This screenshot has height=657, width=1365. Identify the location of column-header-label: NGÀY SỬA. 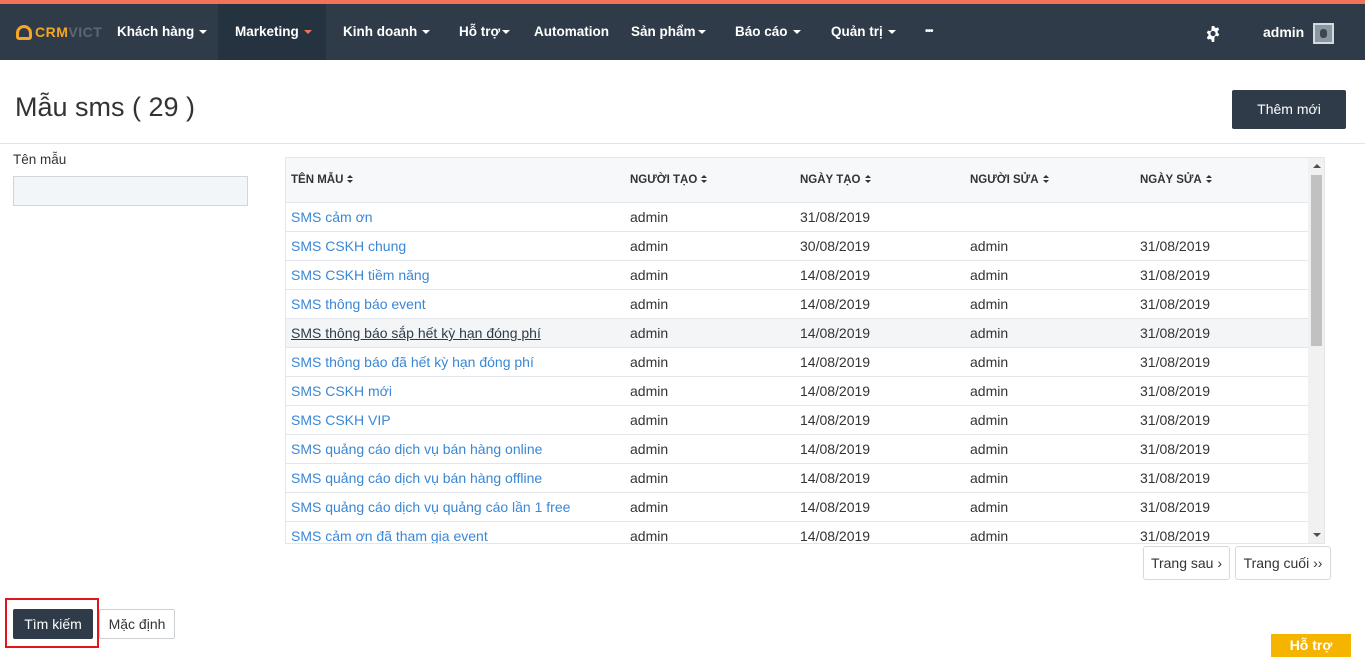
(1171, 180).